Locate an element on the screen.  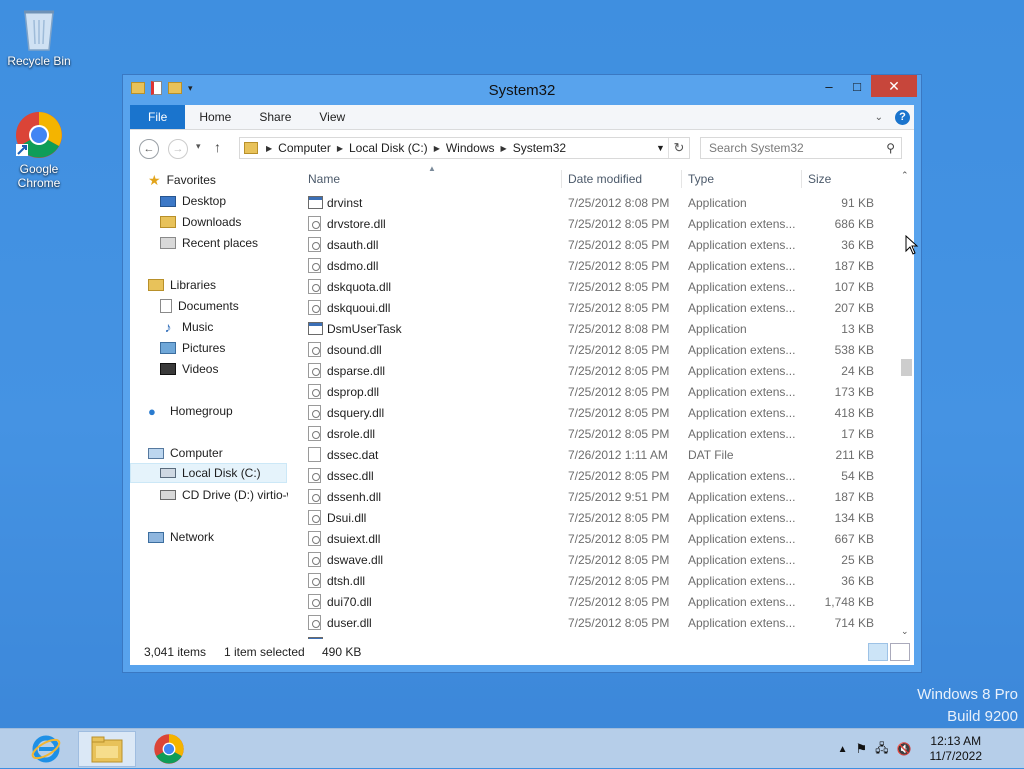
column-header-type: Type is located at coordinates (744, 179).